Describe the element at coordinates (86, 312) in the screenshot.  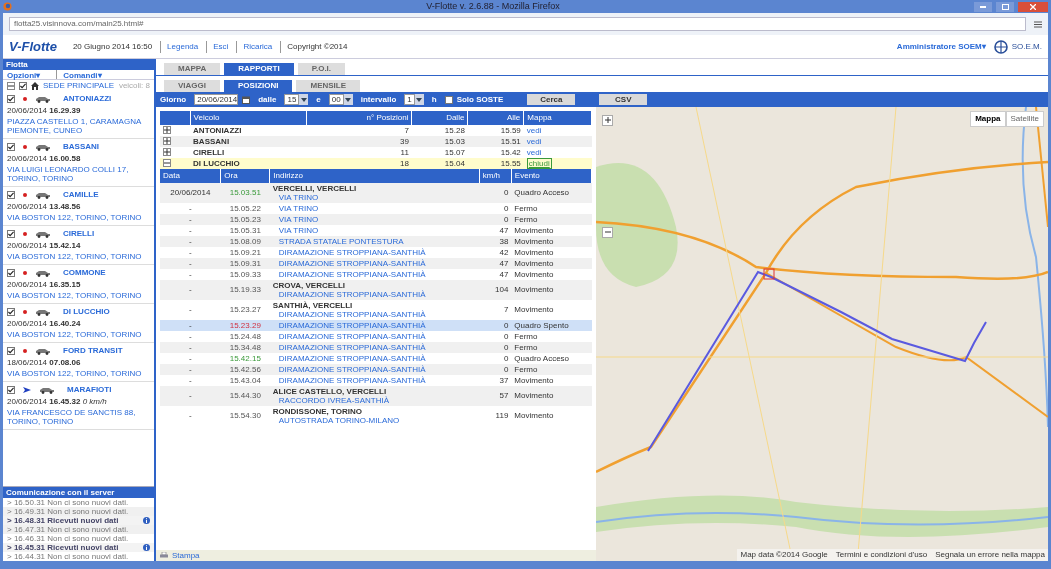
I see `vehicle-name: DI LUCCHIO` at that location.